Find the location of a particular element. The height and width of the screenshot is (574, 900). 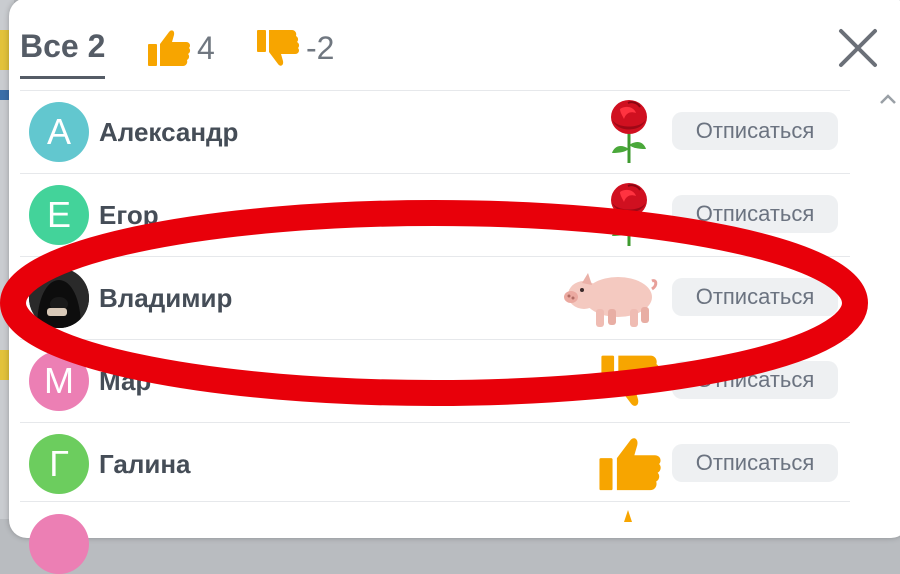

avatar: Е is located at coordinates (59, 215).